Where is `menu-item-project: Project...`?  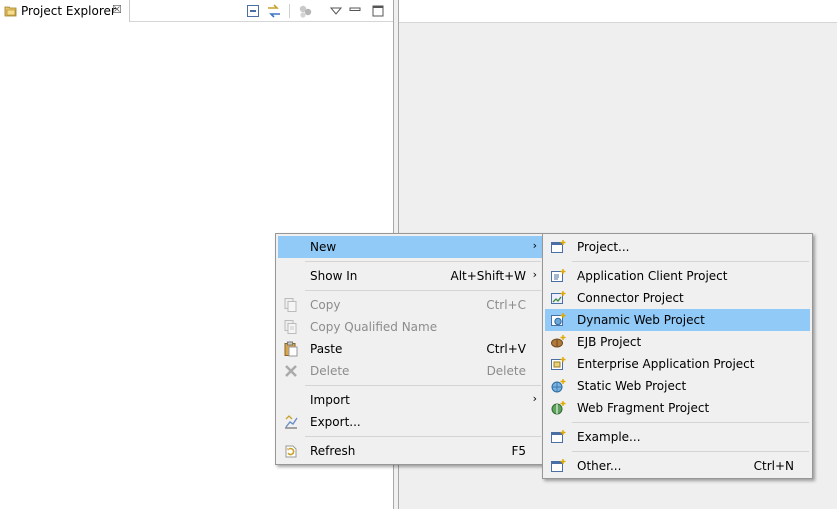
menu-item-project: Project... is located at coordinates (677, 247).